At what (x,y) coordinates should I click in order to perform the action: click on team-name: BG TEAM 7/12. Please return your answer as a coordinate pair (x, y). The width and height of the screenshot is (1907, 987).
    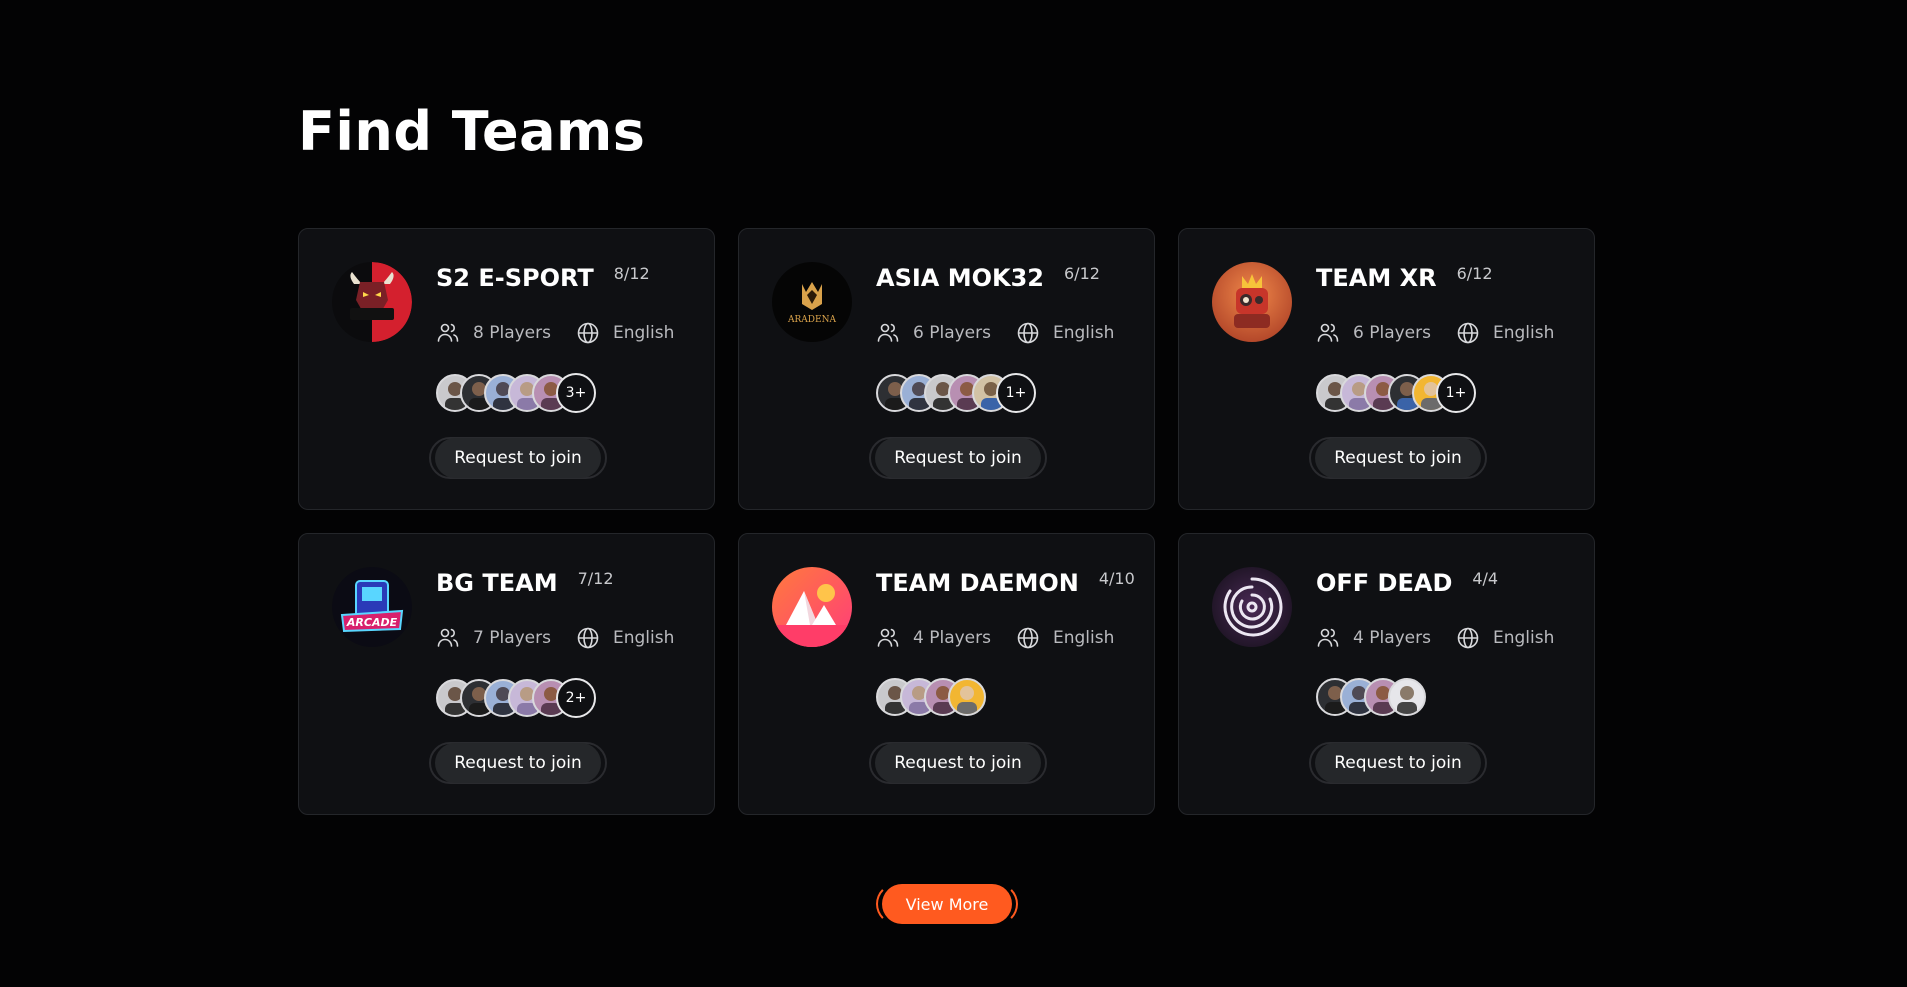
    Looking at the image, I should click on (525, 583).